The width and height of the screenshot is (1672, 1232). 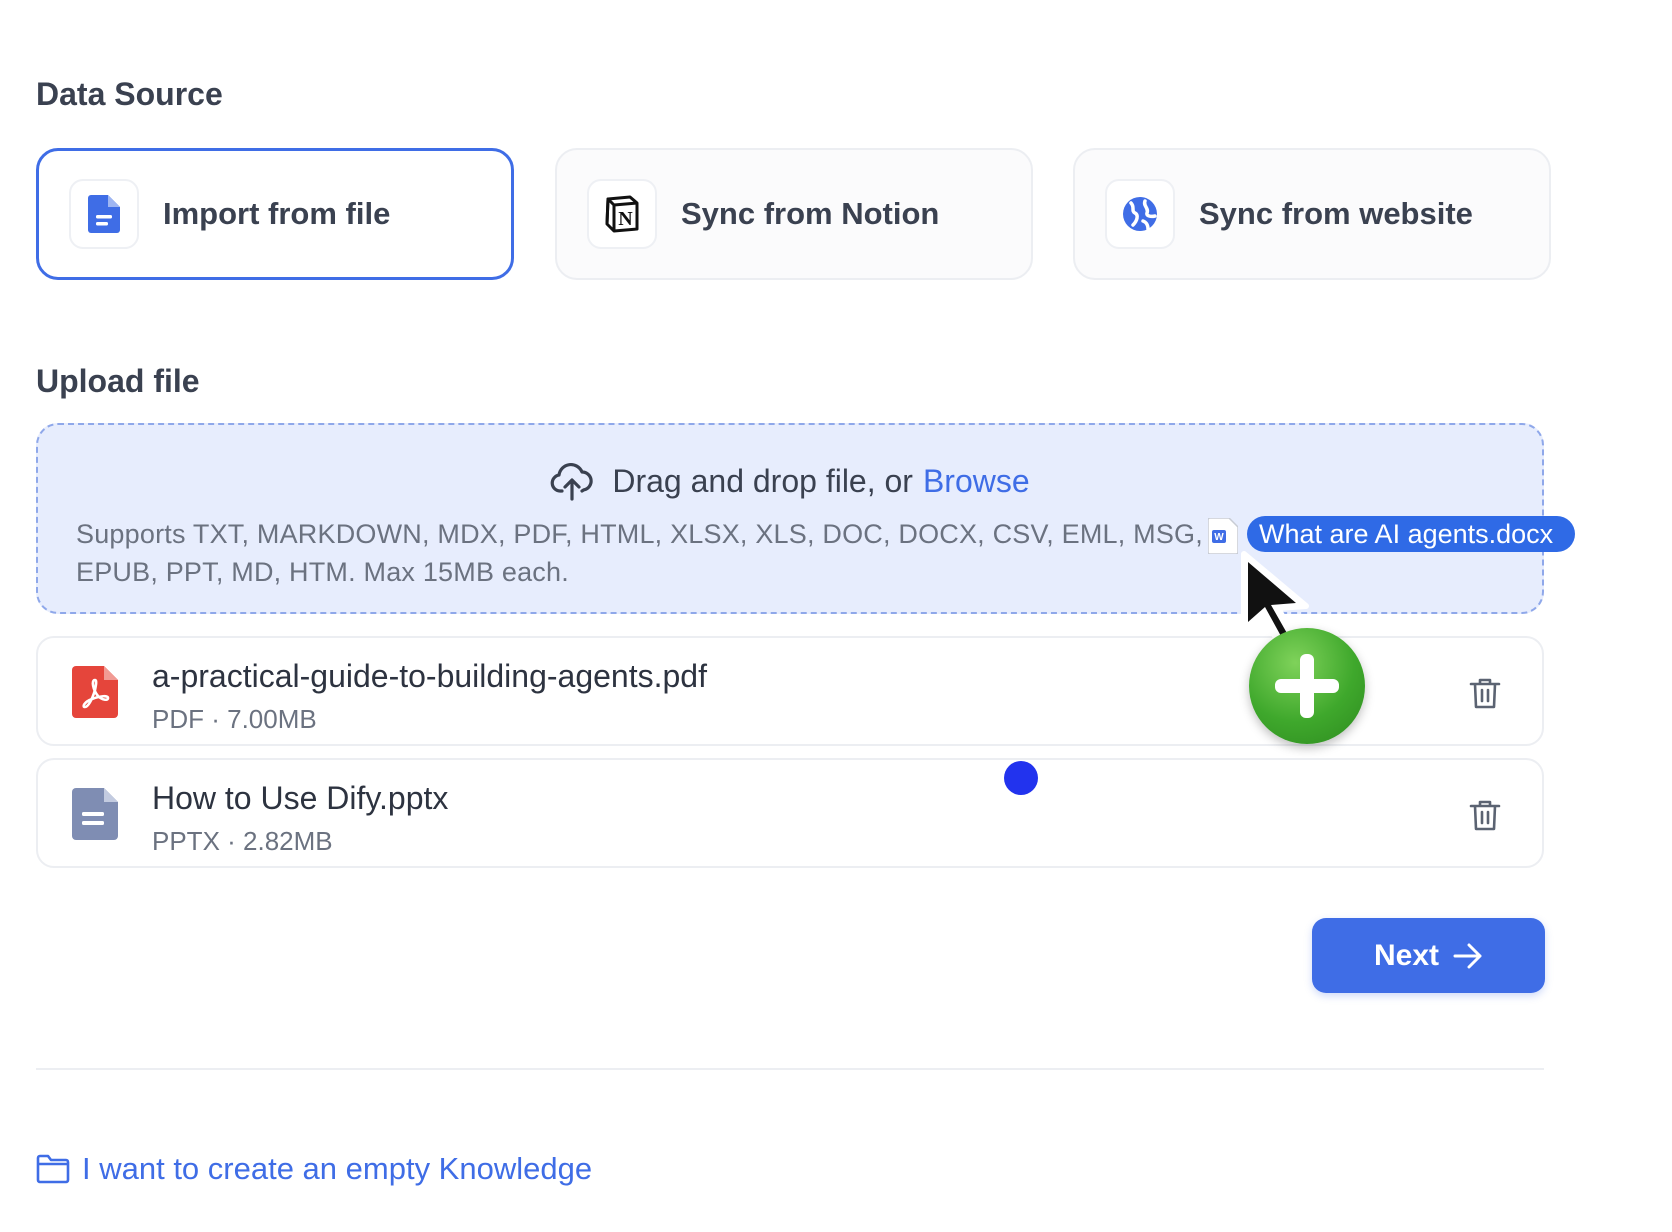 I want to click on file-name: How to Use Dify.pptx, so click(x=300, y=798).